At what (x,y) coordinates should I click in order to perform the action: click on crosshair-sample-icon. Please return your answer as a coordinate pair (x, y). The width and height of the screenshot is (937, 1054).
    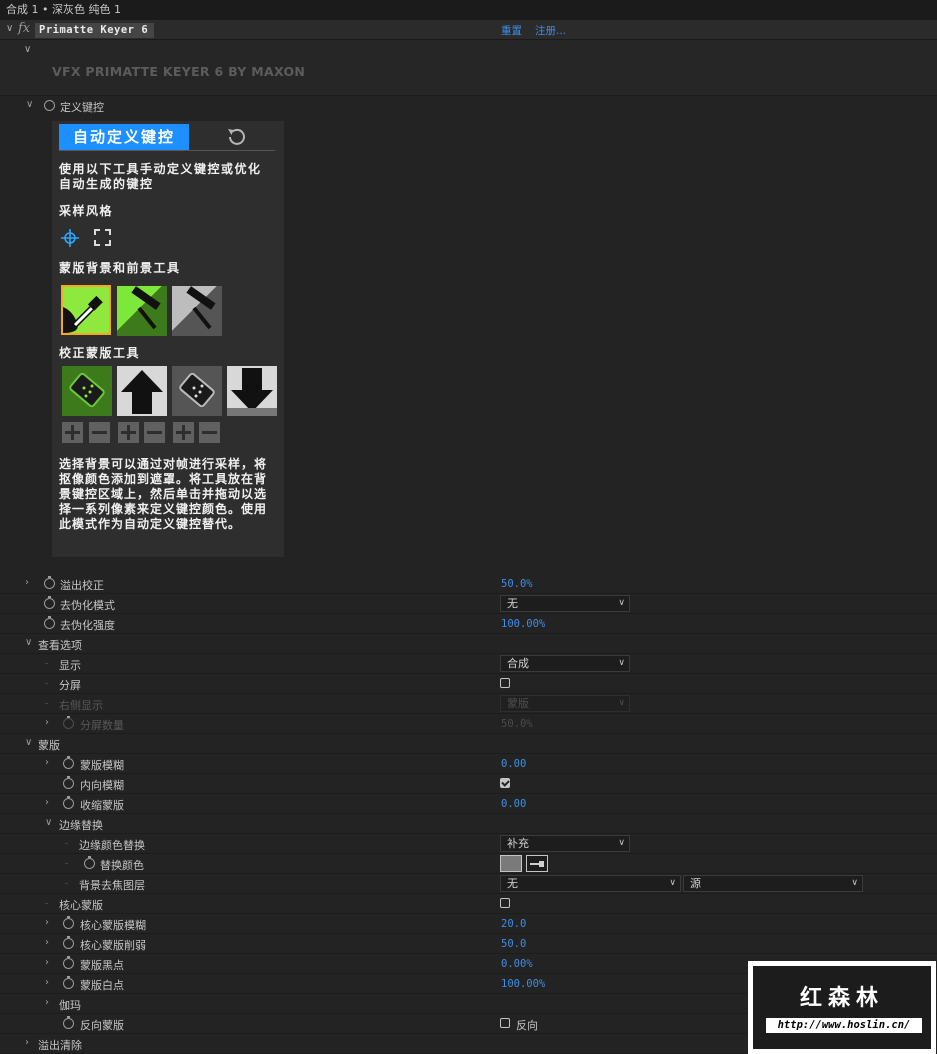
    Looking at the image, I should click on (70, 238).